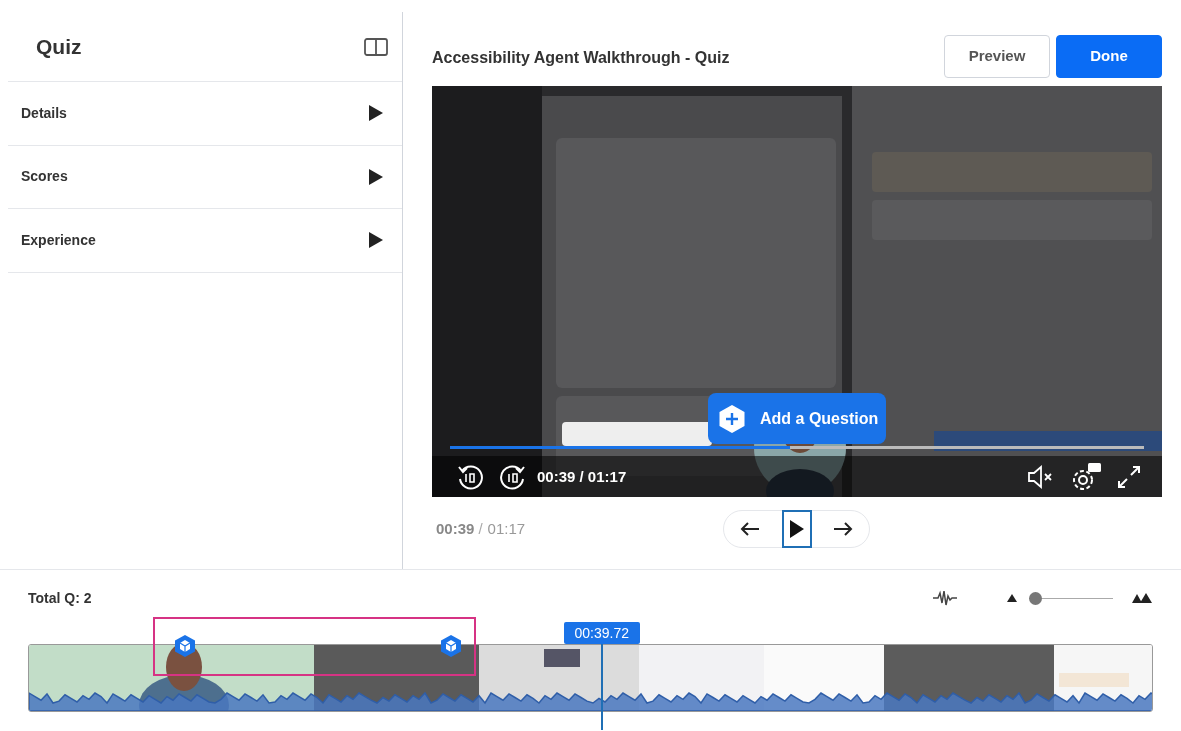  I want to click on plus-hexagon-icon, so click(732, 418).